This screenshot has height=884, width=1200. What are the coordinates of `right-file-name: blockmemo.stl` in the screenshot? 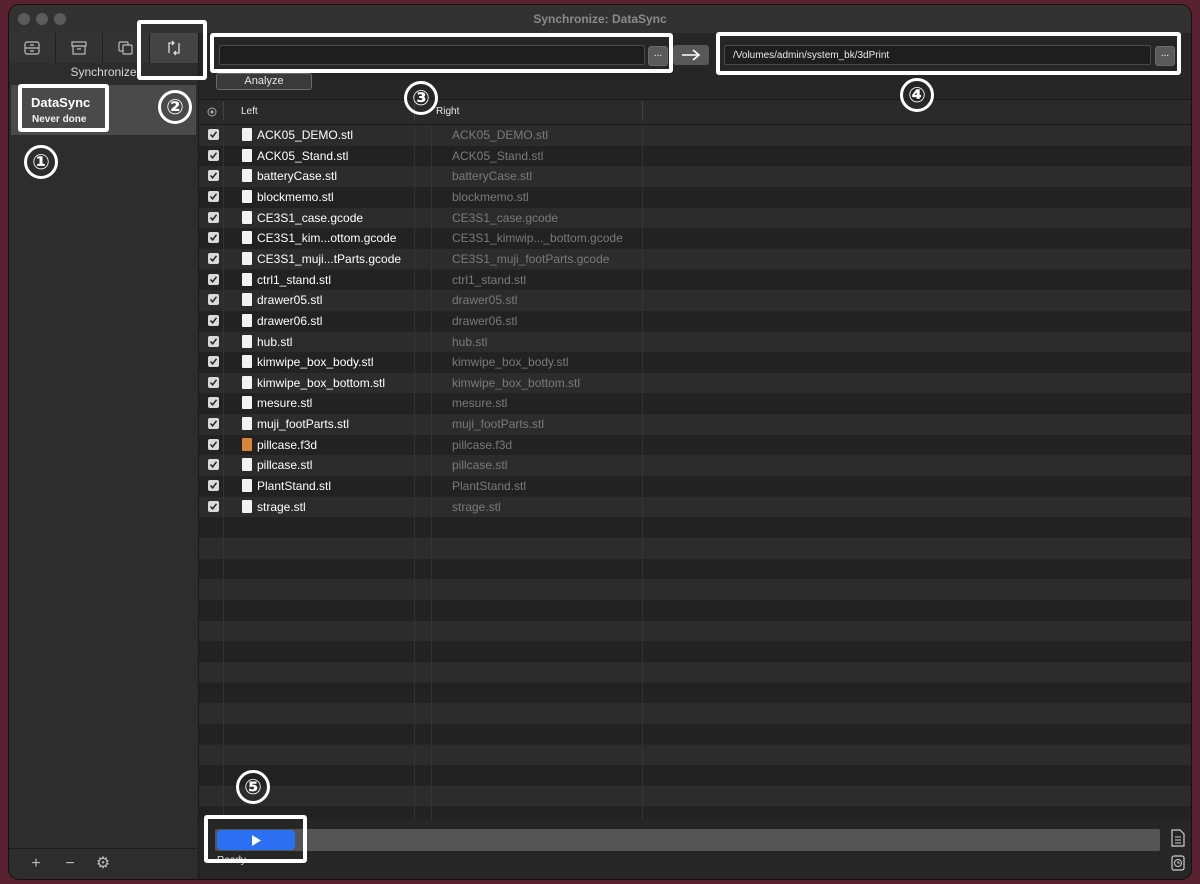 It's located at (490, 196).